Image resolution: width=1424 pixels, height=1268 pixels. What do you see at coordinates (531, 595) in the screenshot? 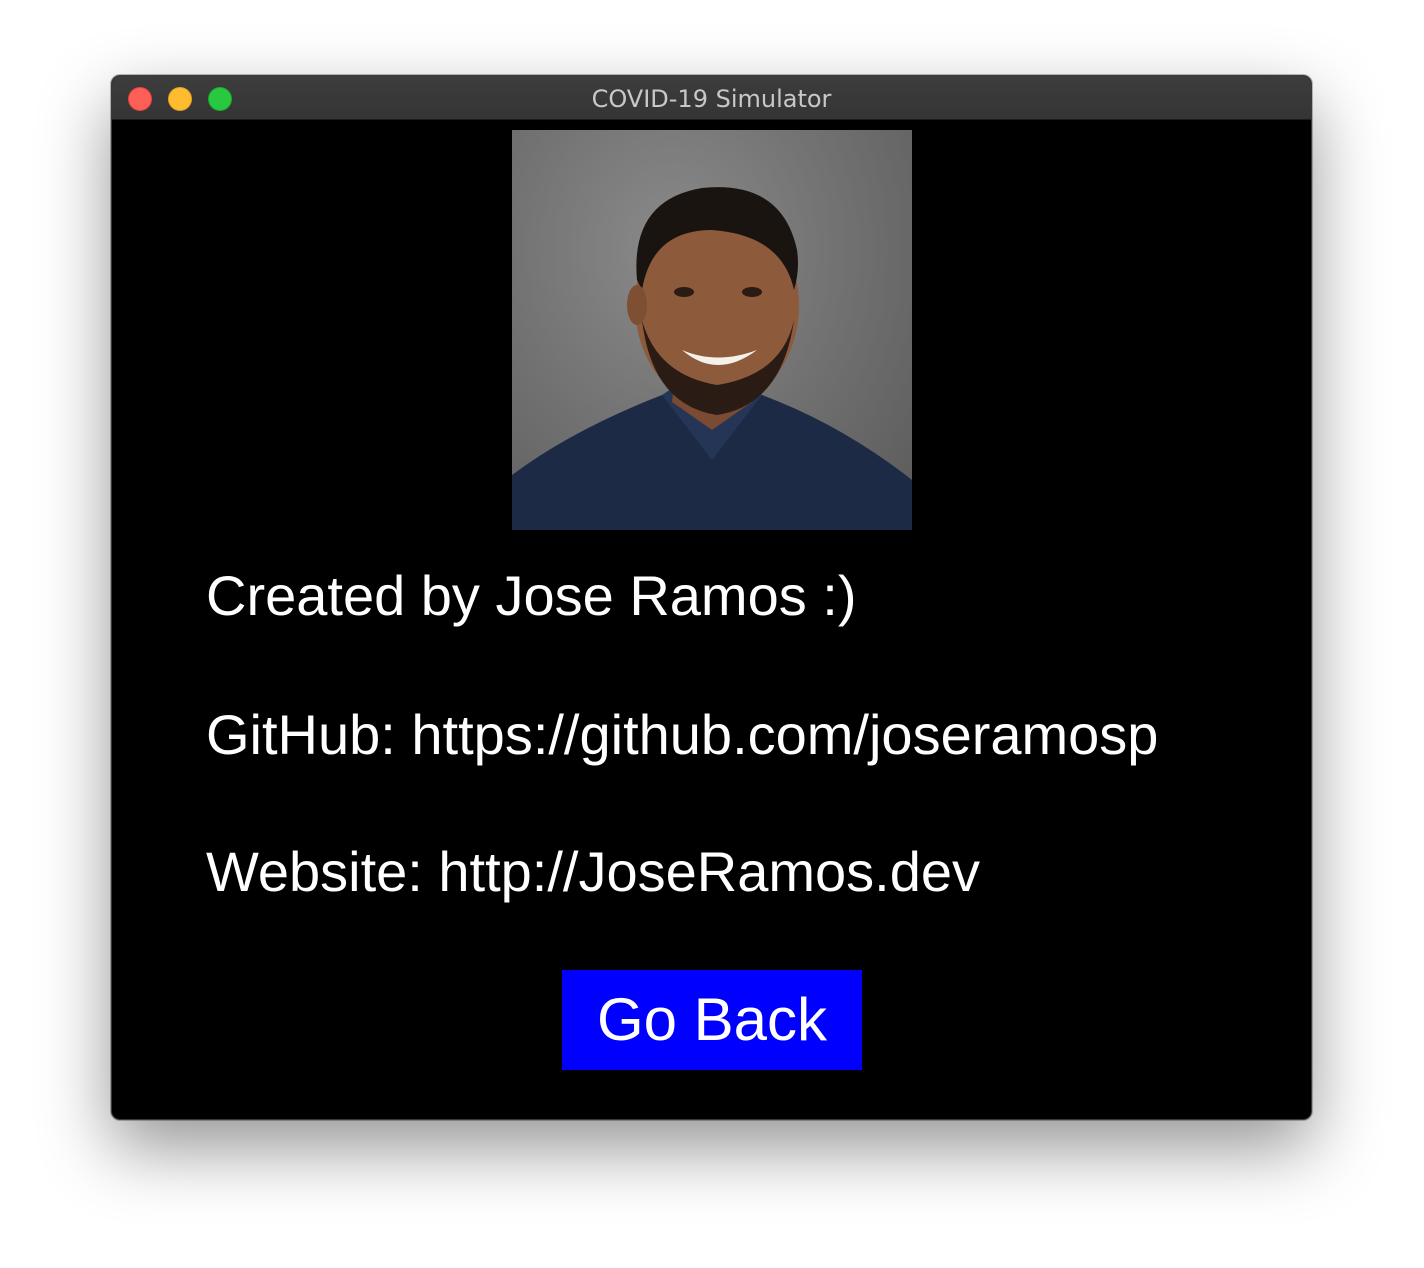
I see `creator-credit: Created by Jose Ramos :)` at bounding box center [531, 595].